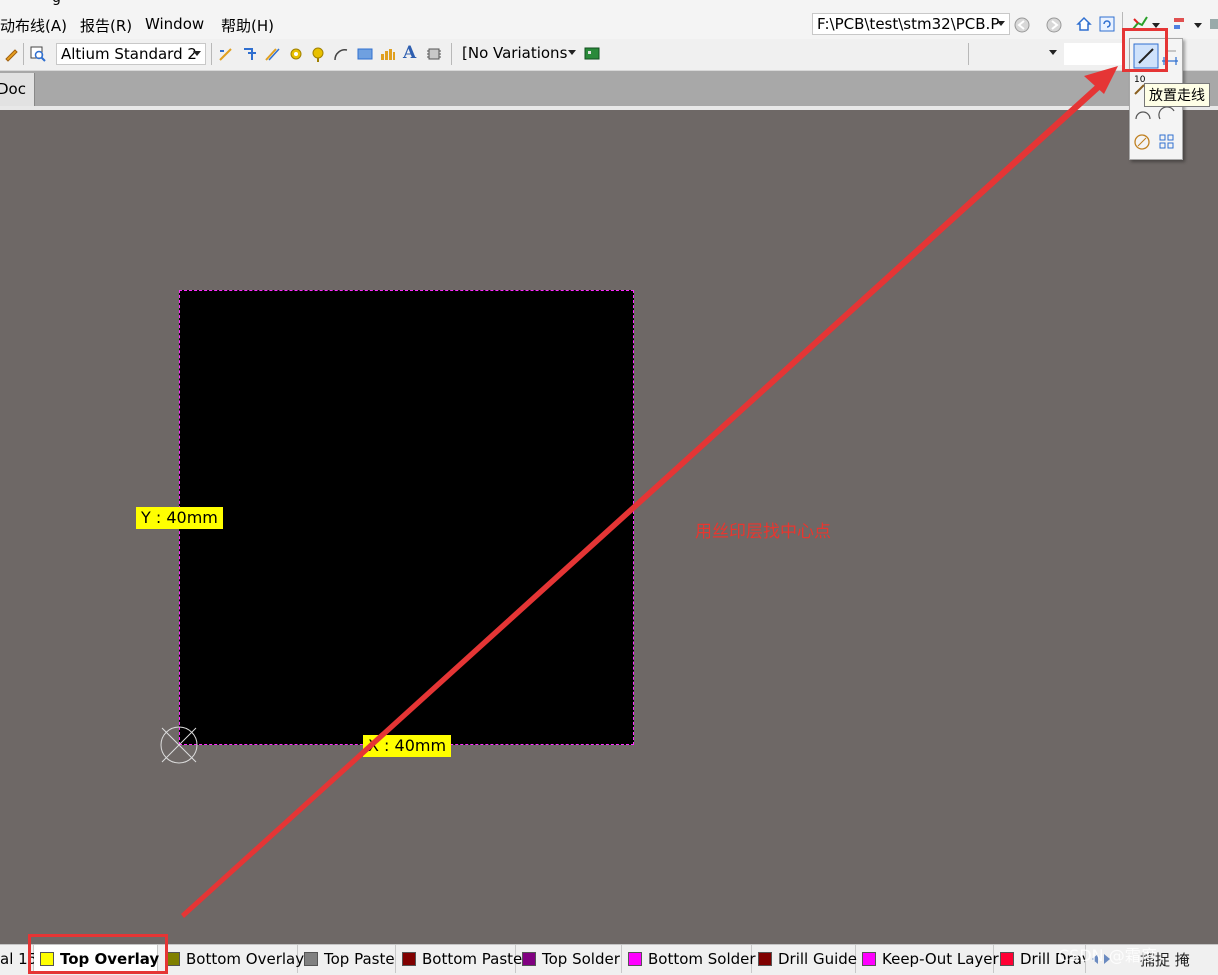  Describe the element at coordinates (1177, 95) in the screenshot. I see `place-line-tooltip: 放置走线` at that location.